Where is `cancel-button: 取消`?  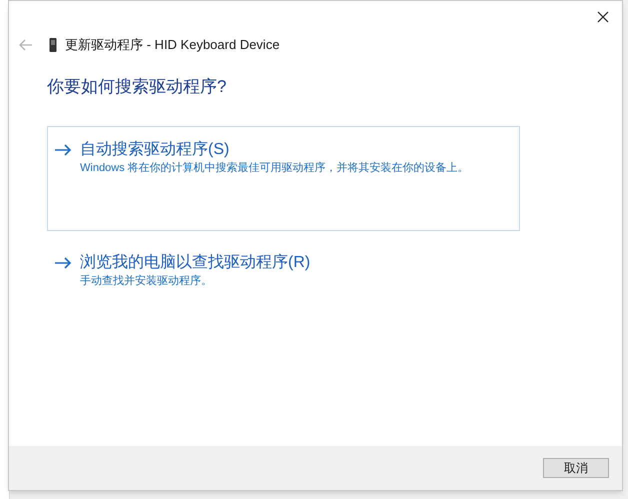
cancel-button: 取消 is located at coordinates (576, 468).